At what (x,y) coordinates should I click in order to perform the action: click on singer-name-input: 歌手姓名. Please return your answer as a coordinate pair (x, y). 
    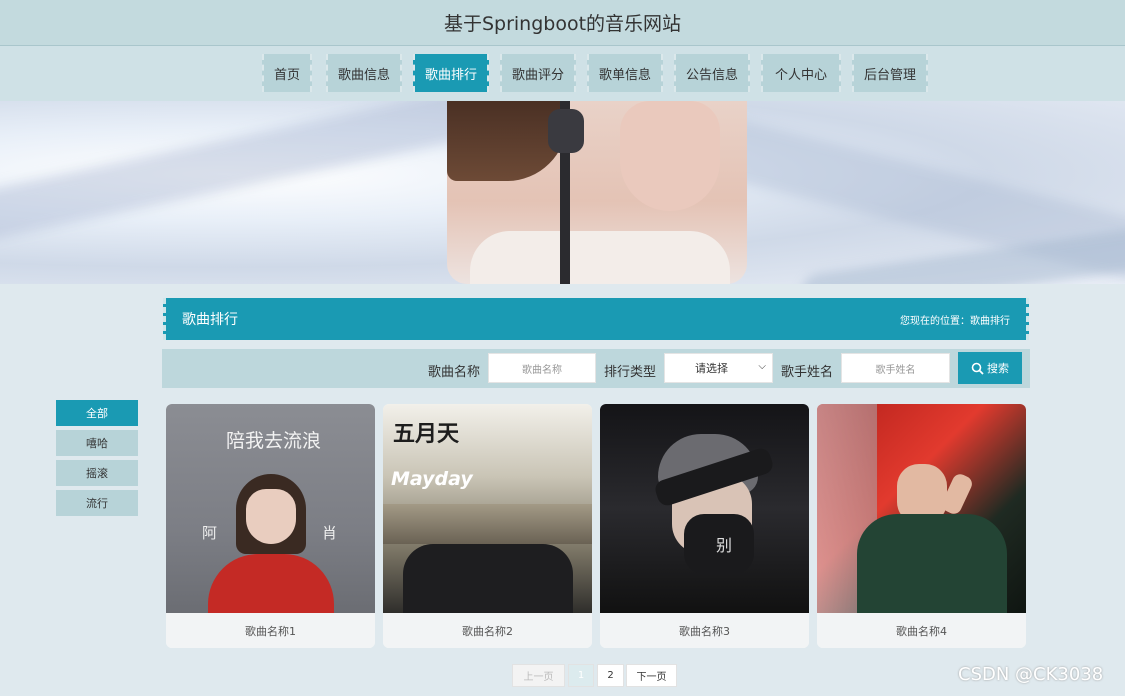
    Looking at the image, I should click on (895, 368).